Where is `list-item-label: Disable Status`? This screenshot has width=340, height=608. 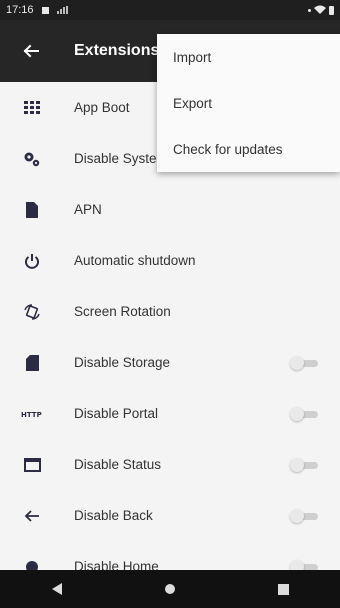 list-item-label: Disable Status is located at coordinates (118, 464).